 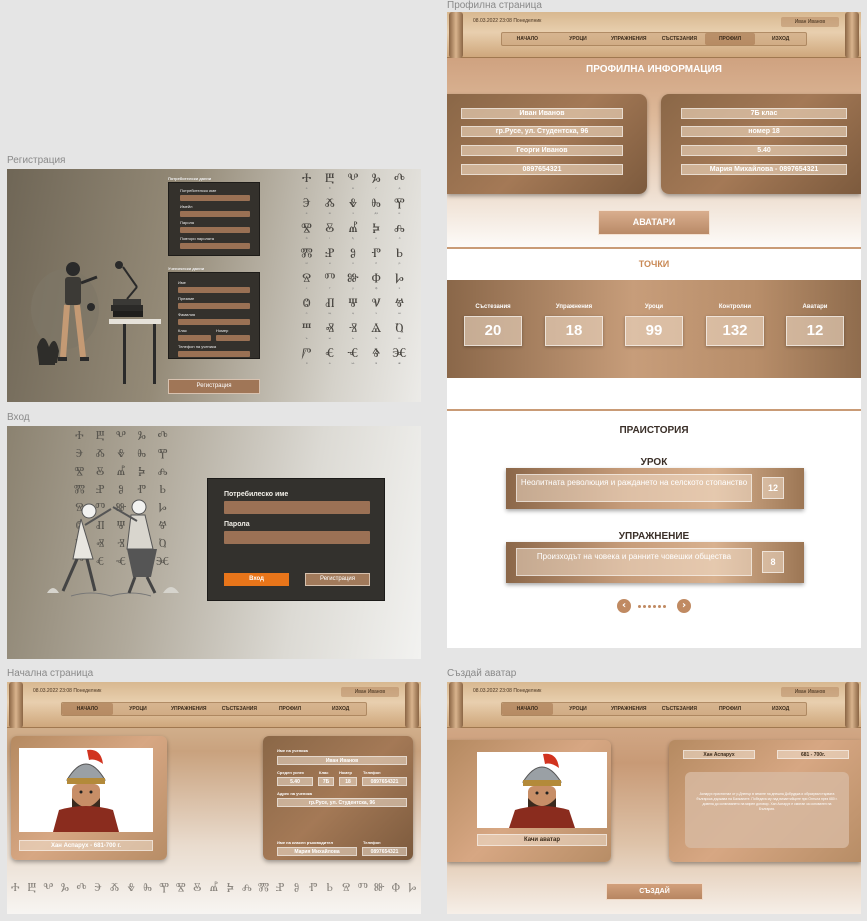 I want to click on glagolitic-glyph: Ⰰ, so click(x=15, y=886).